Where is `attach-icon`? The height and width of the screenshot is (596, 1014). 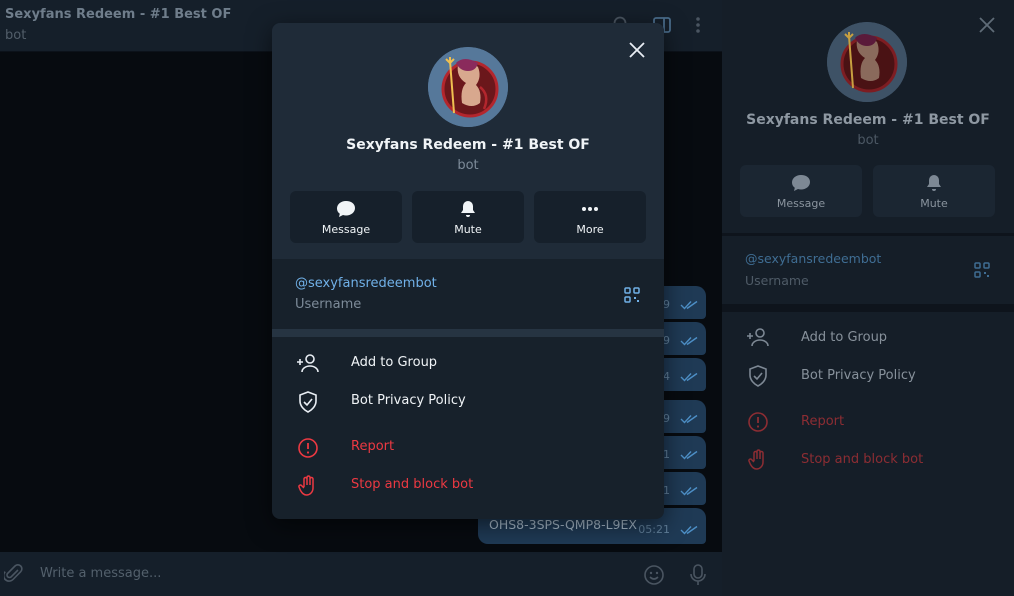
attach-icon is located at coordinates (14, 574).